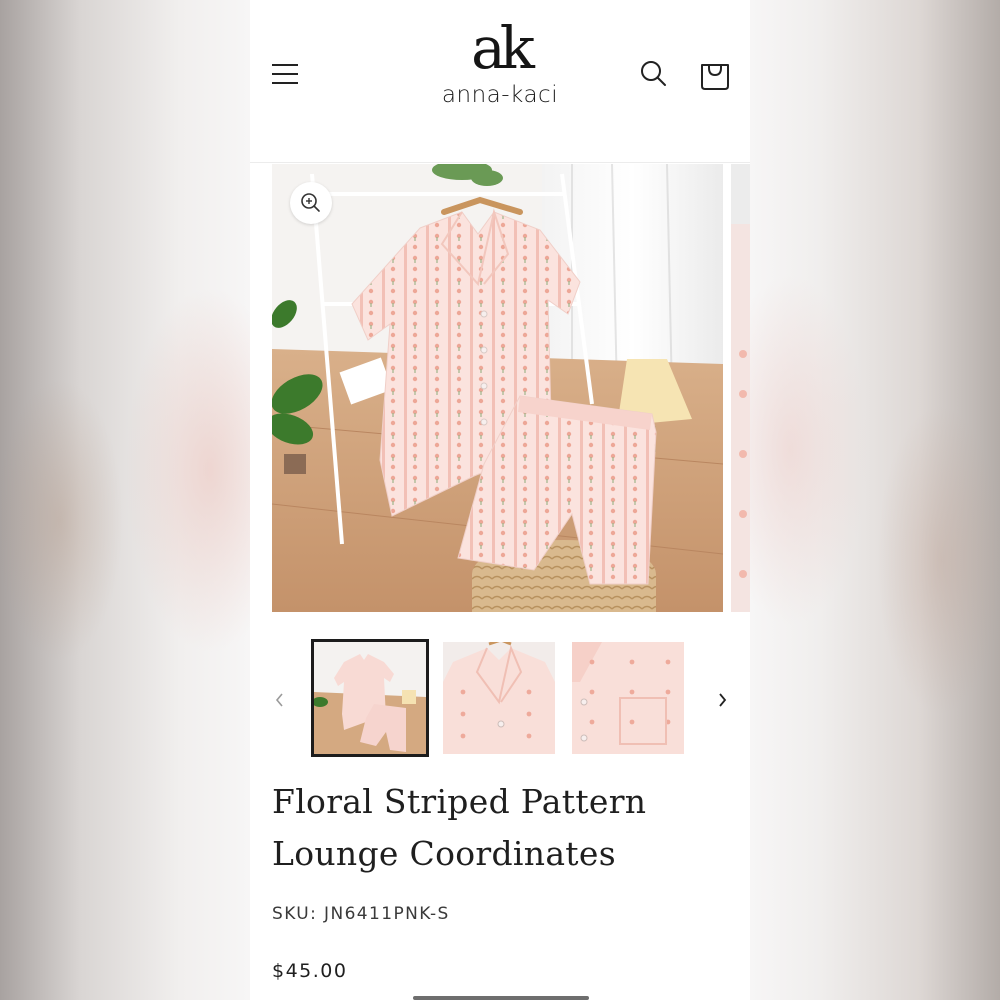 This screenshot has width=1000, height=1000. Describe the element at coordinates (501, 998) in the screenshot. I see `home-indicator` at that location.